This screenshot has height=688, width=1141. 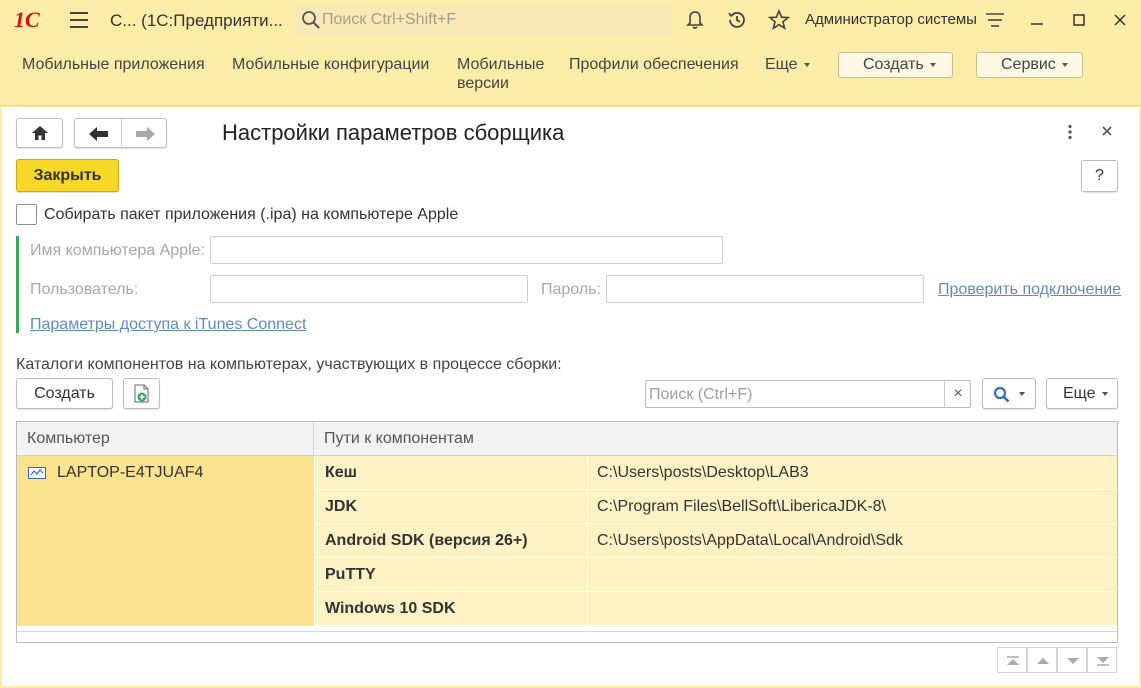 What do you see at coordinates (1107, 131) in the screenshot?
I see `close-form-icon` at bounding box center [1107, 131].